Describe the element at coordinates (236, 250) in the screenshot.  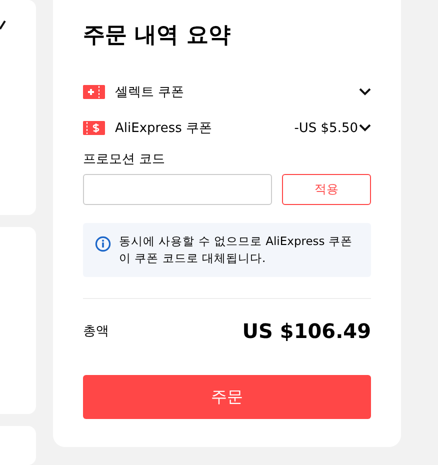
I see `notice-text: 동시에 사용할 수 없으므로 AliExpress 쿠폰이 쿠폰 코드로 대체됩니다.` at that location.